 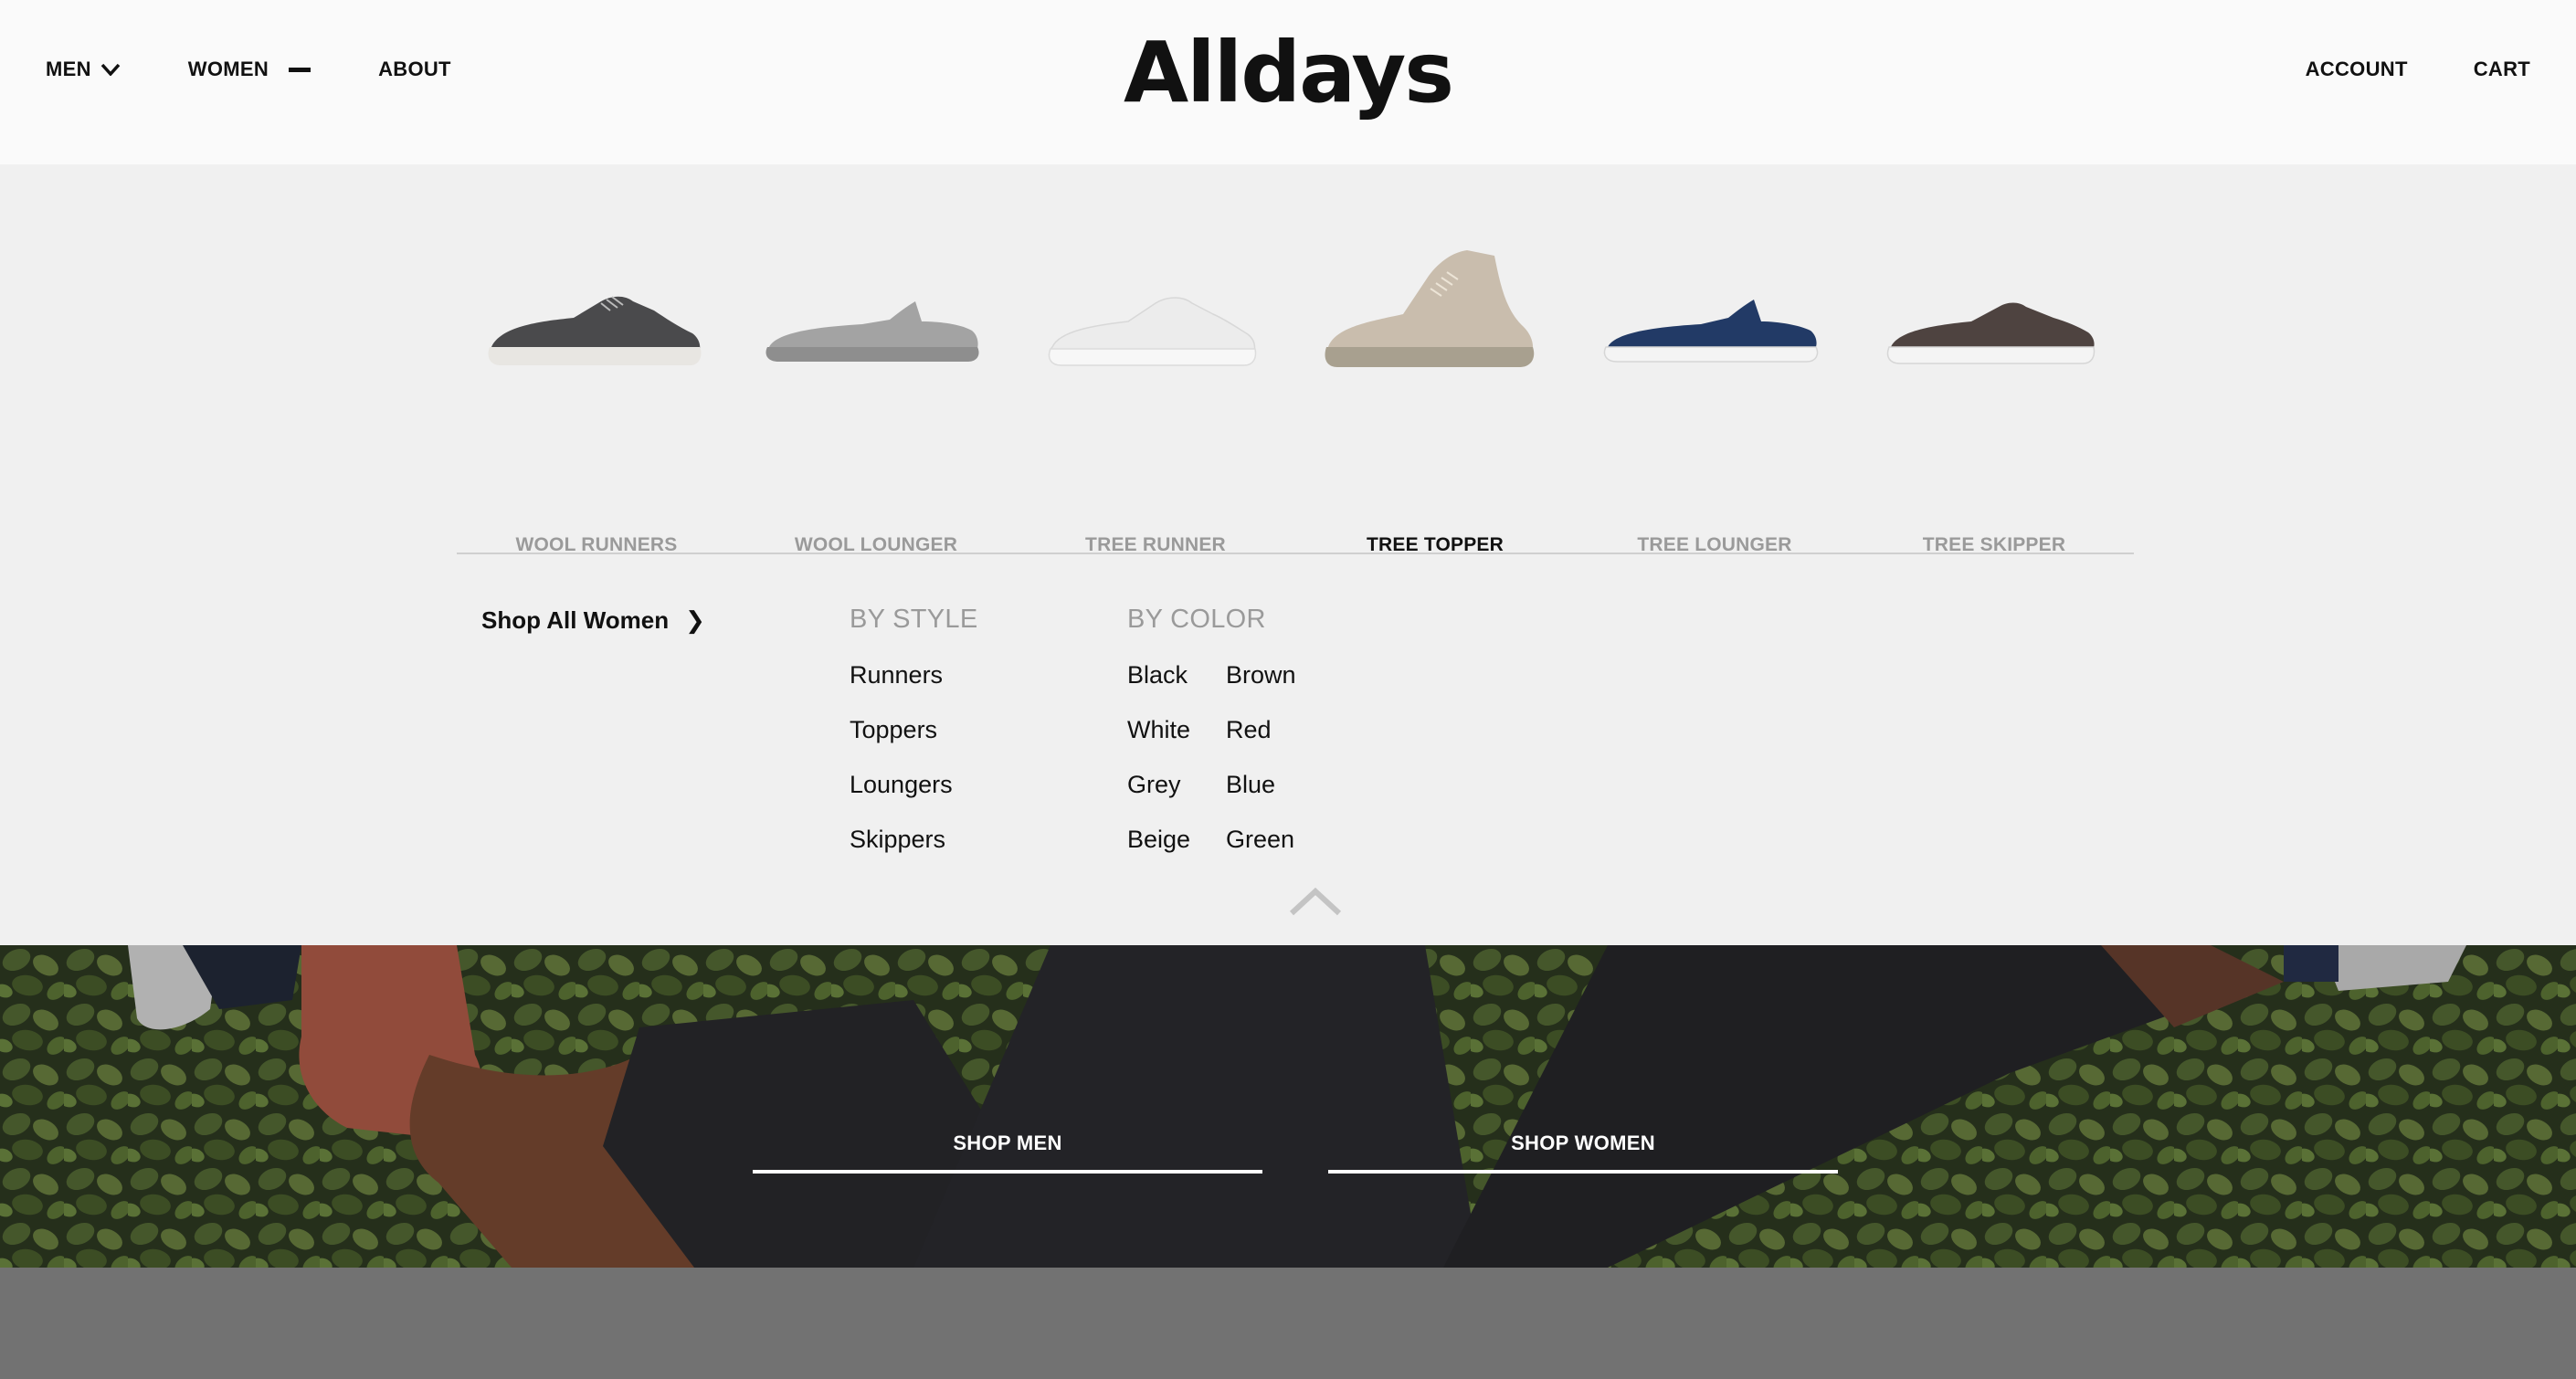 What do you see at coordinates (1583, 1143) in the screenshot?
I see `shop-women-label: SHOP WOMEN` at bounding box center [1583, 1143].